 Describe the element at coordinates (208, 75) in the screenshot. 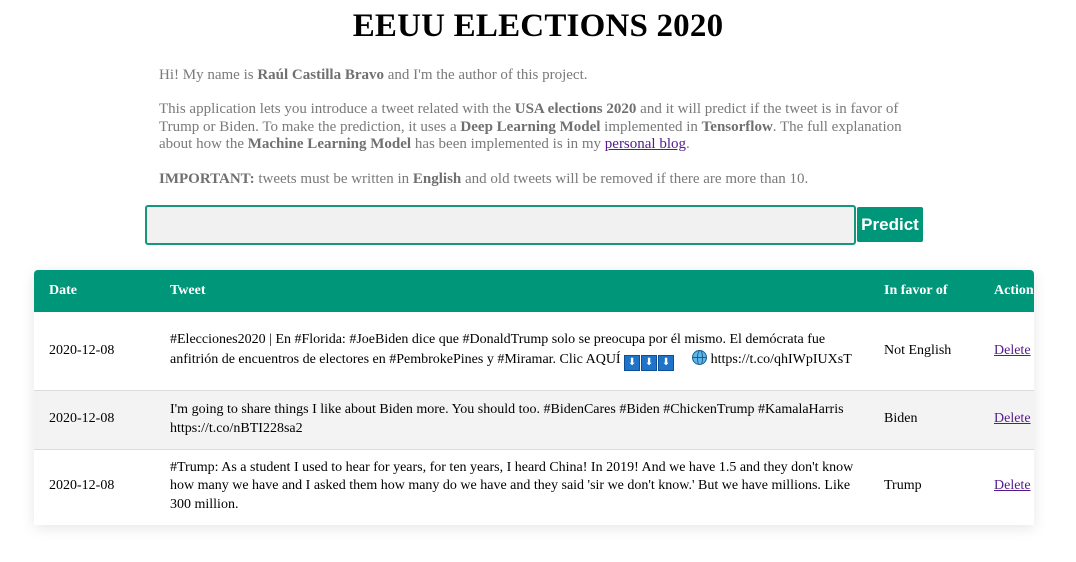

I see `intro-text: Hi! My name is` at that location.